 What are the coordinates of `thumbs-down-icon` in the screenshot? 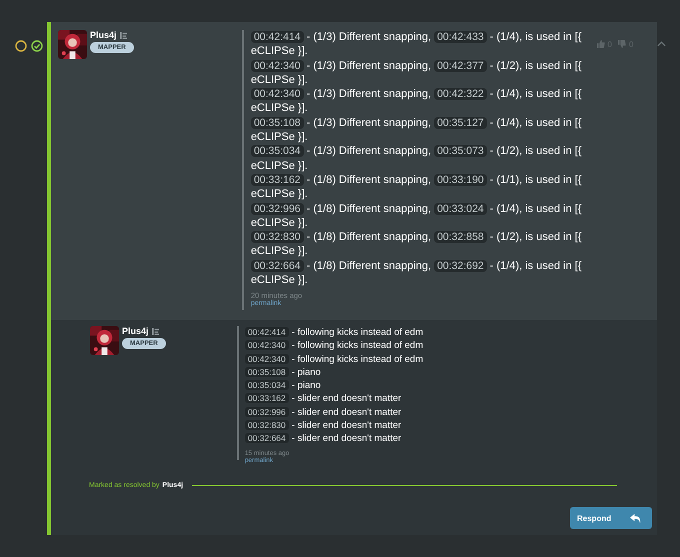 It's located at (622, 44).